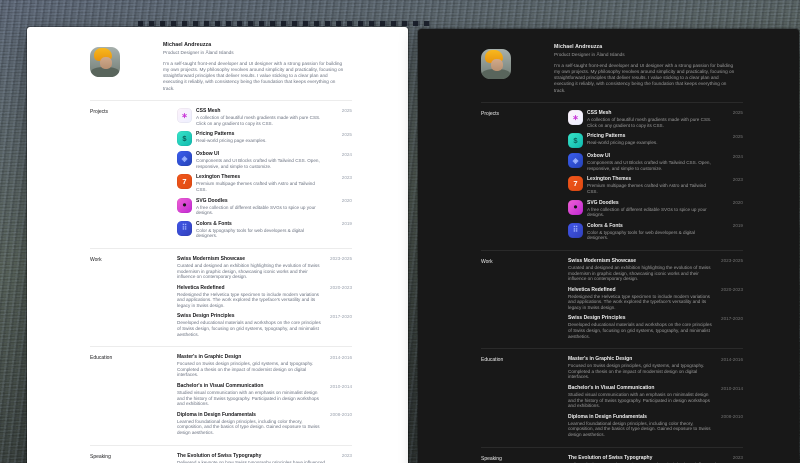  What do you see at coordinates (346, 134) in the screenshot?
I see `entry-date: 2025` at bounding box center [346, 134].